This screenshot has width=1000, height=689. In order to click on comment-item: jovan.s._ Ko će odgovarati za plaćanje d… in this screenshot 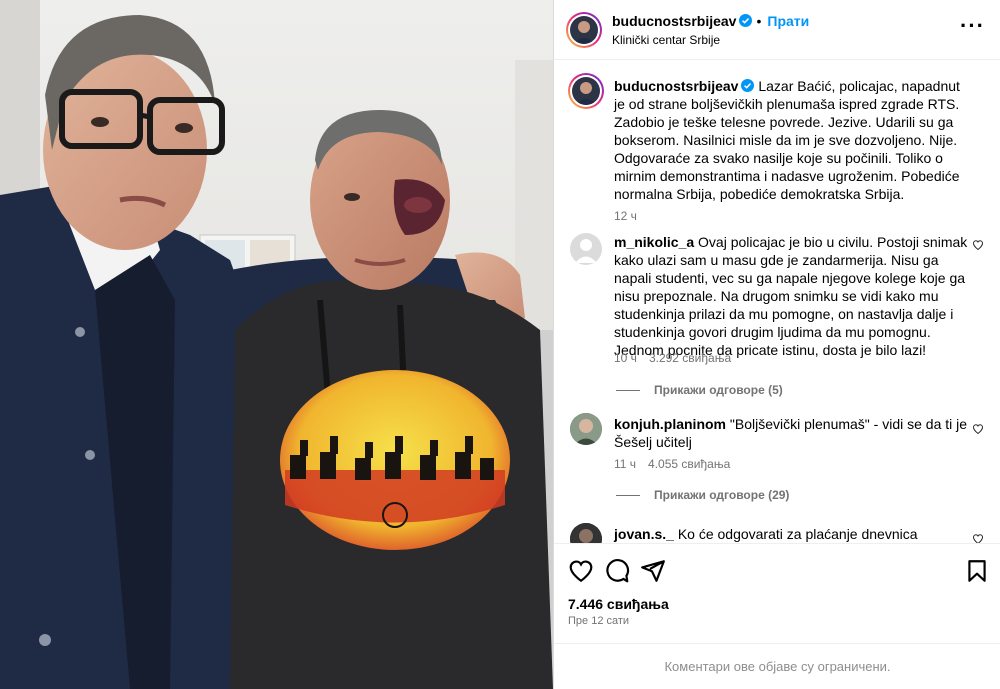, I will do `click(778, 532)`.